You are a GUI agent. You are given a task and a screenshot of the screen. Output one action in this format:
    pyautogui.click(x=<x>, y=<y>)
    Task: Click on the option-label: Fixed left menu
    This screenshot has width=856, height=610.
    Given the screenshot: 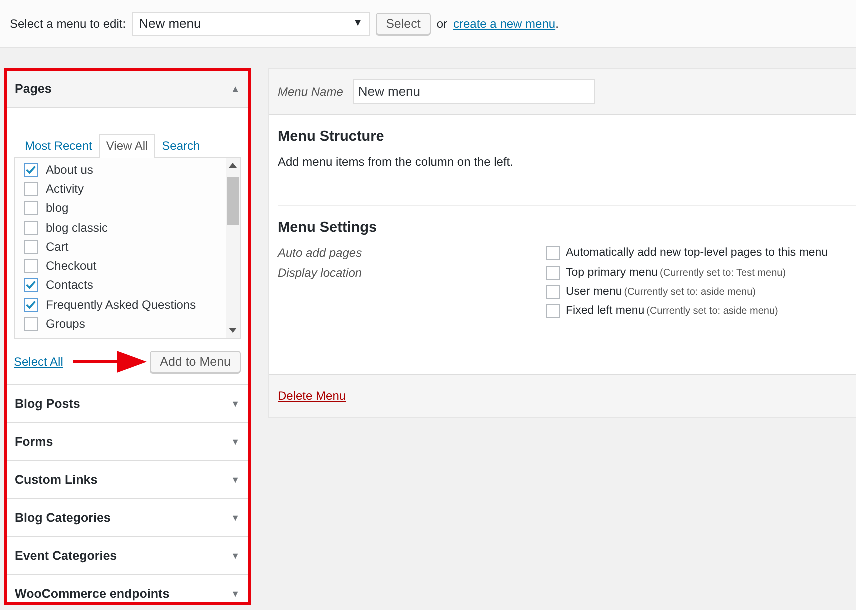 What is the action you would take?
    pyautogui.click(x=605, y=311)
    